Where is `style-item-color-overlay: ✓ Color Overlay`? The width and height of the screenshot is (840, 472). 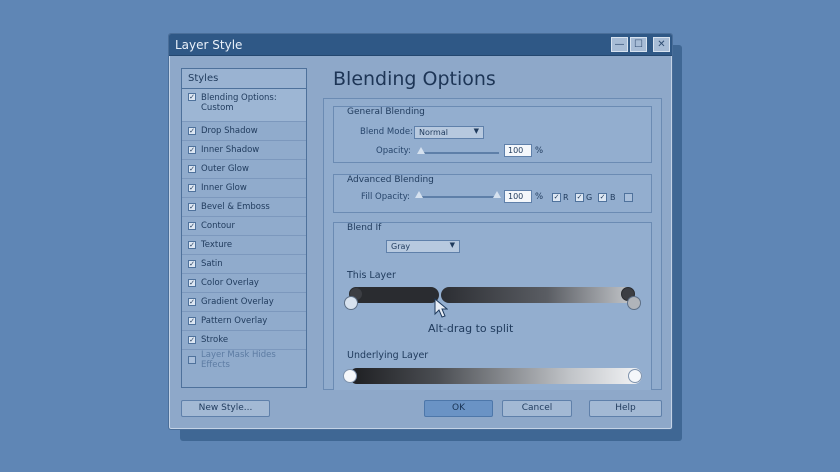
style-item-color-overlay: ✓ Color Overlay is located at coordinates (244, 283).